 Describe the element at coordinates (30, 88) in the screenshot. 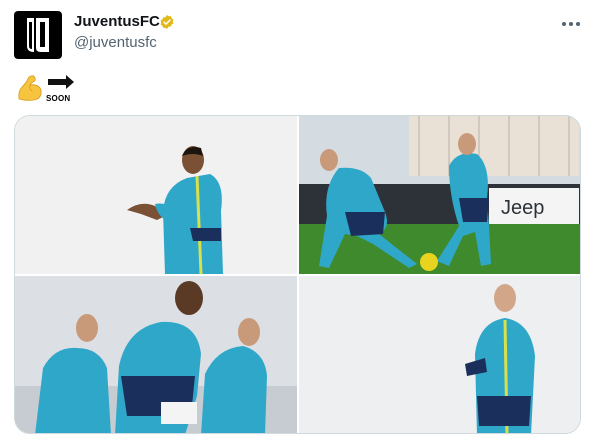

I see `flexed-biceps-emoji-icon` at that location.